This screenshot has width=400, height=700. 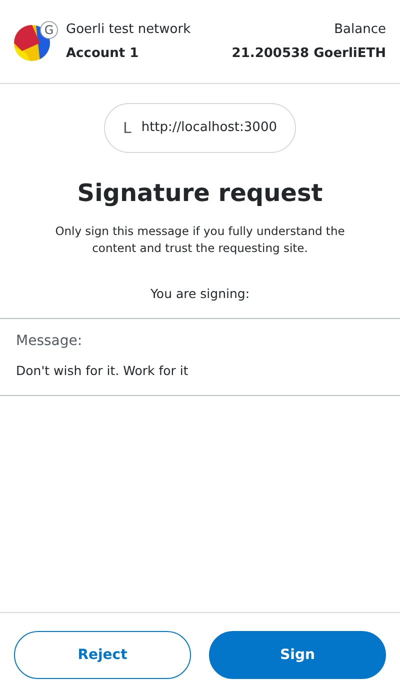 What do you see at coordinates (209, 128) in the screenshot?
I see `site-url: http://localhost:3000` at bounding box center [209, 128].